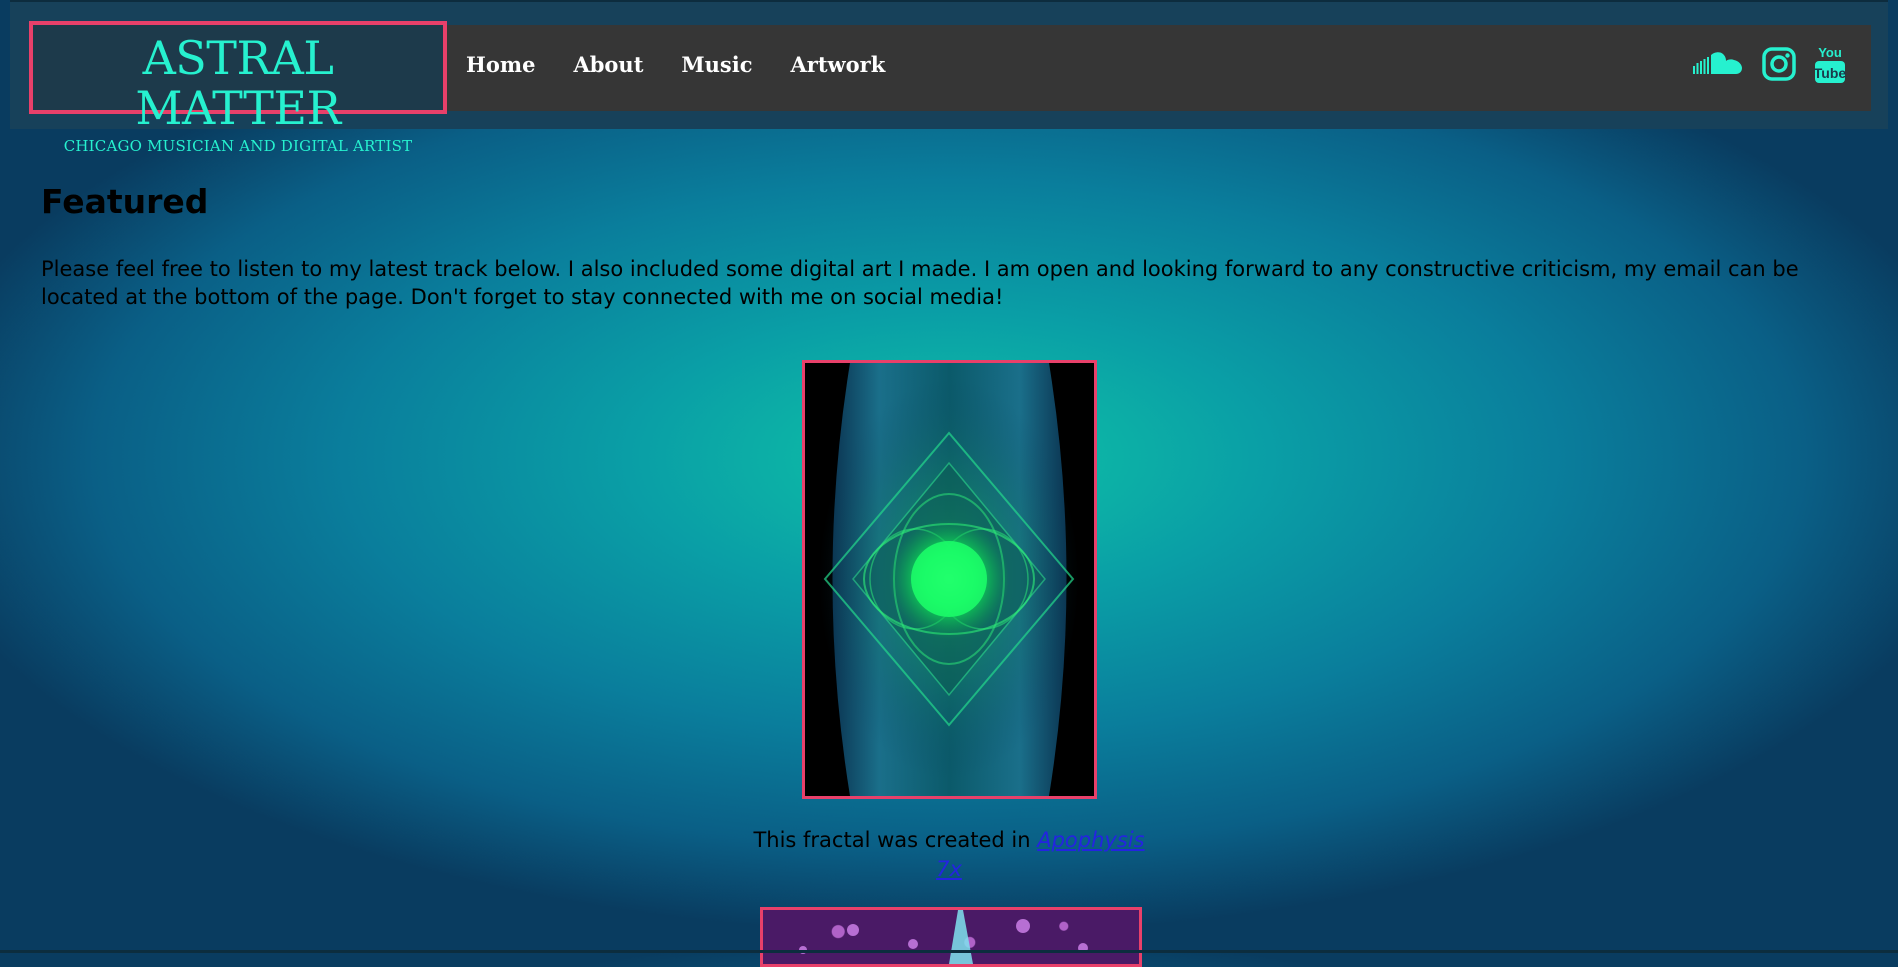  I want to click on svg-text: Tube, so click(1830, 73).